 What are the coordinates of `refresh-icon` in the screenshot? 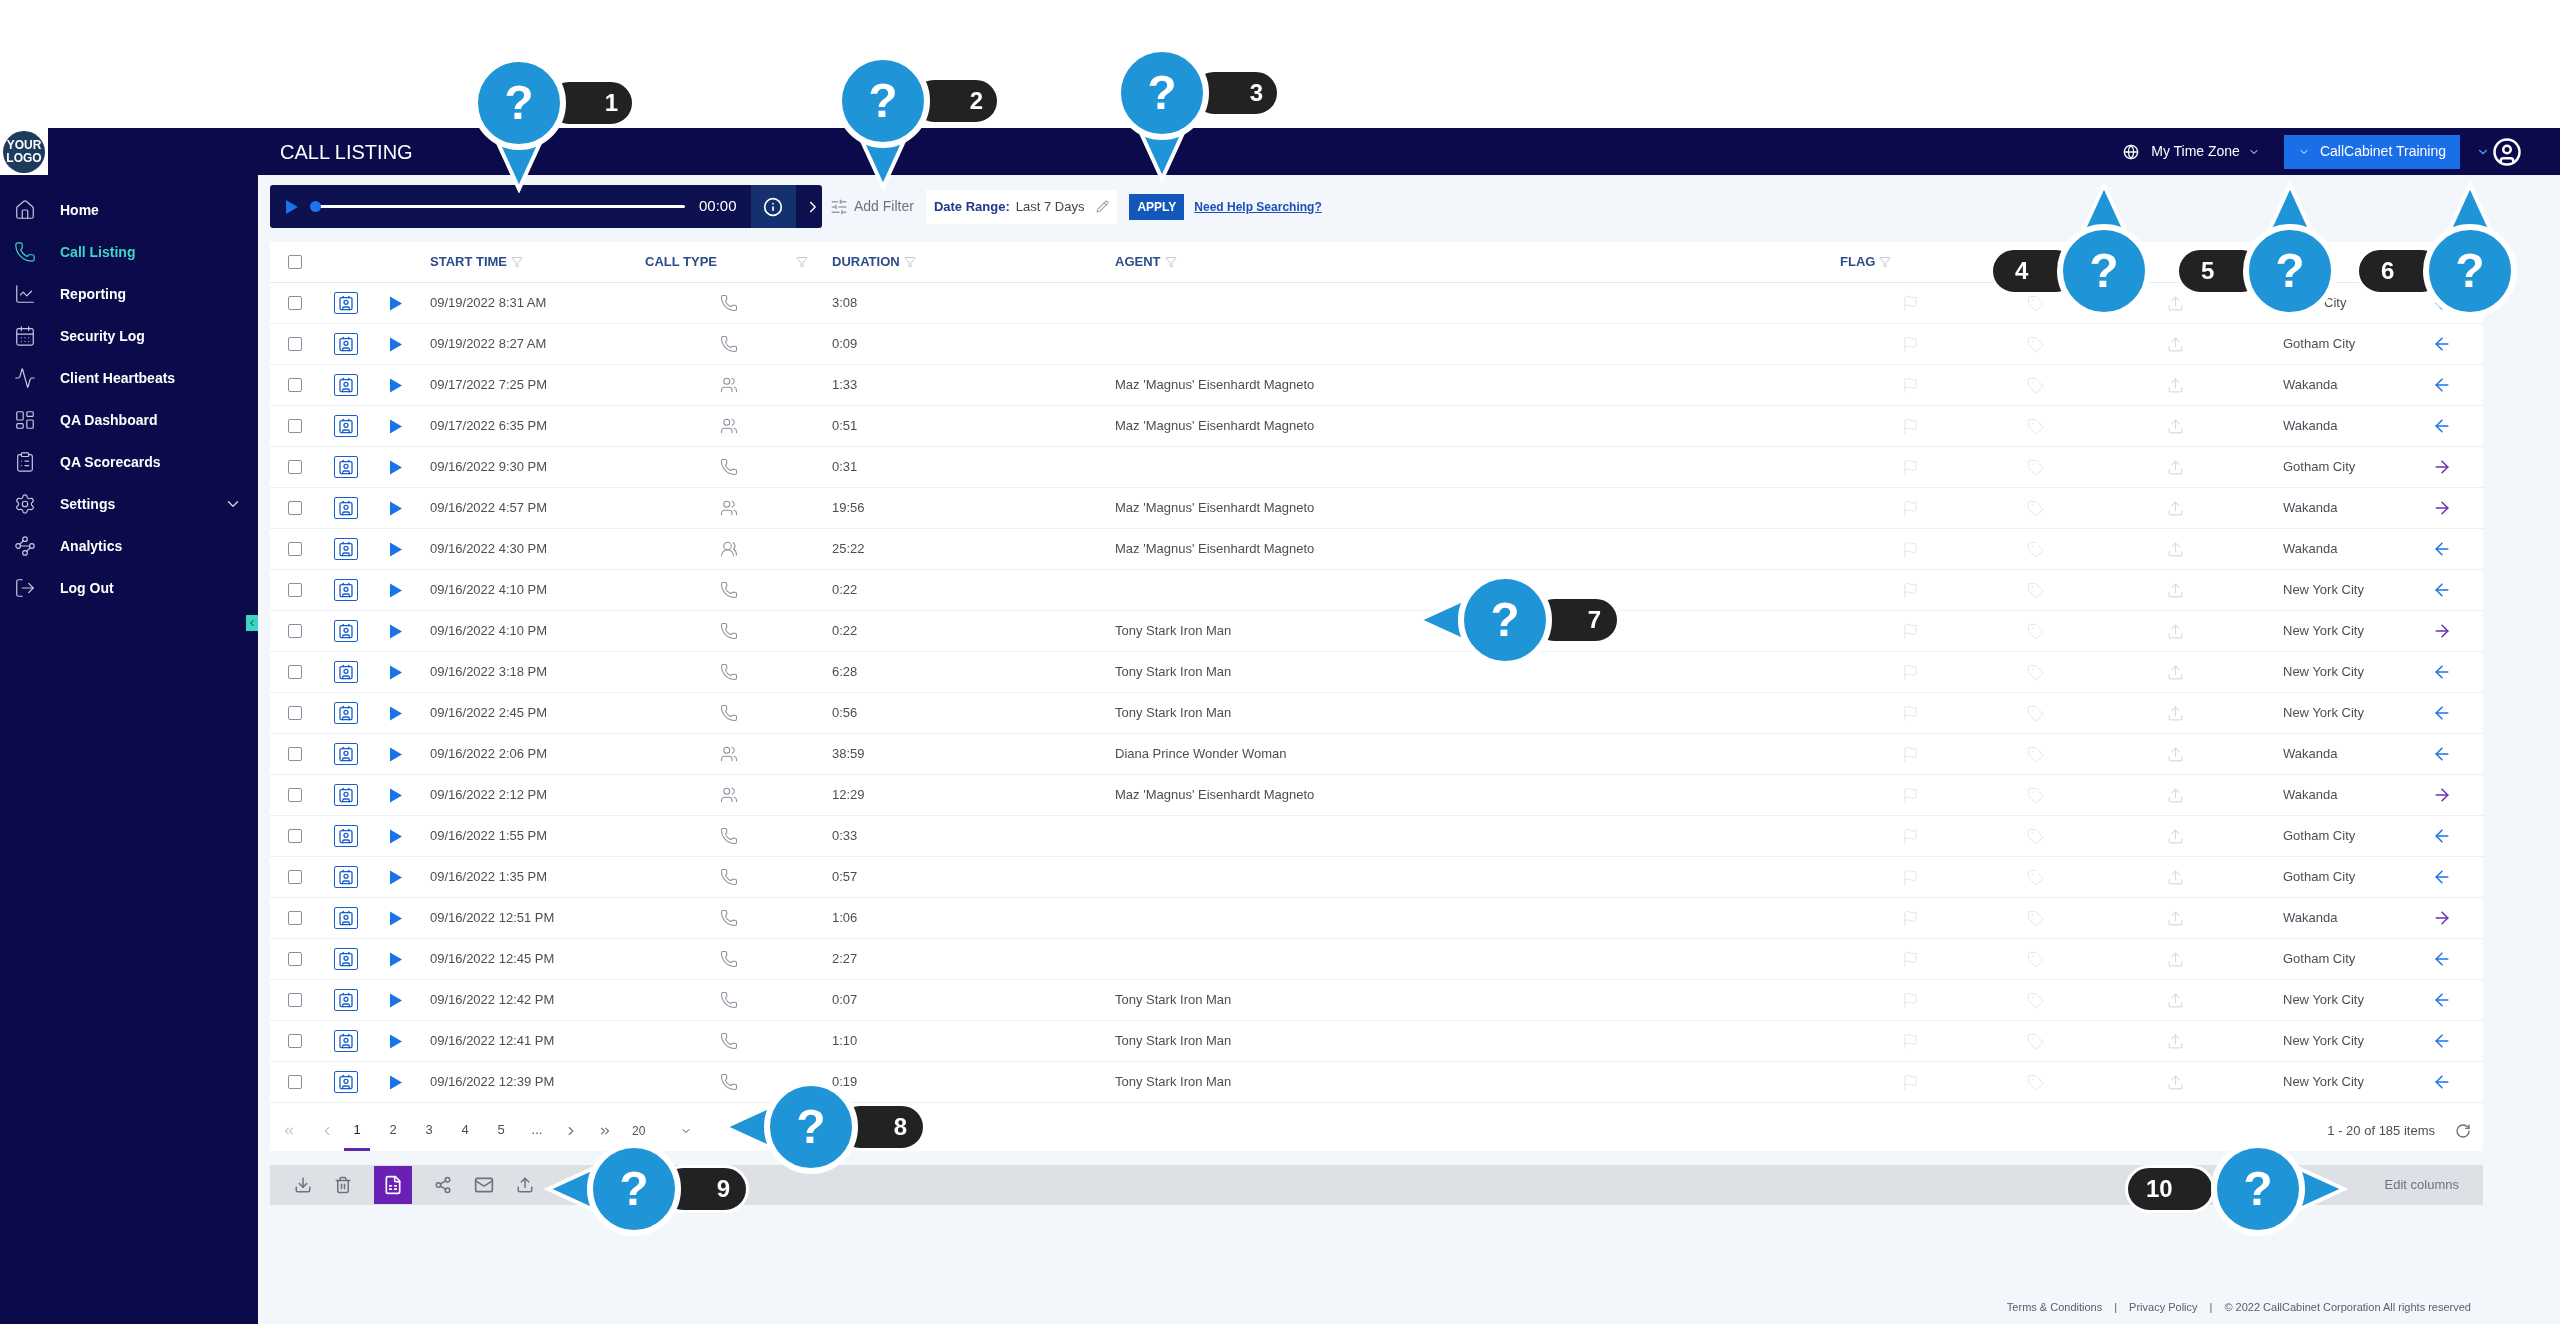 It's located at (2463, 1131).